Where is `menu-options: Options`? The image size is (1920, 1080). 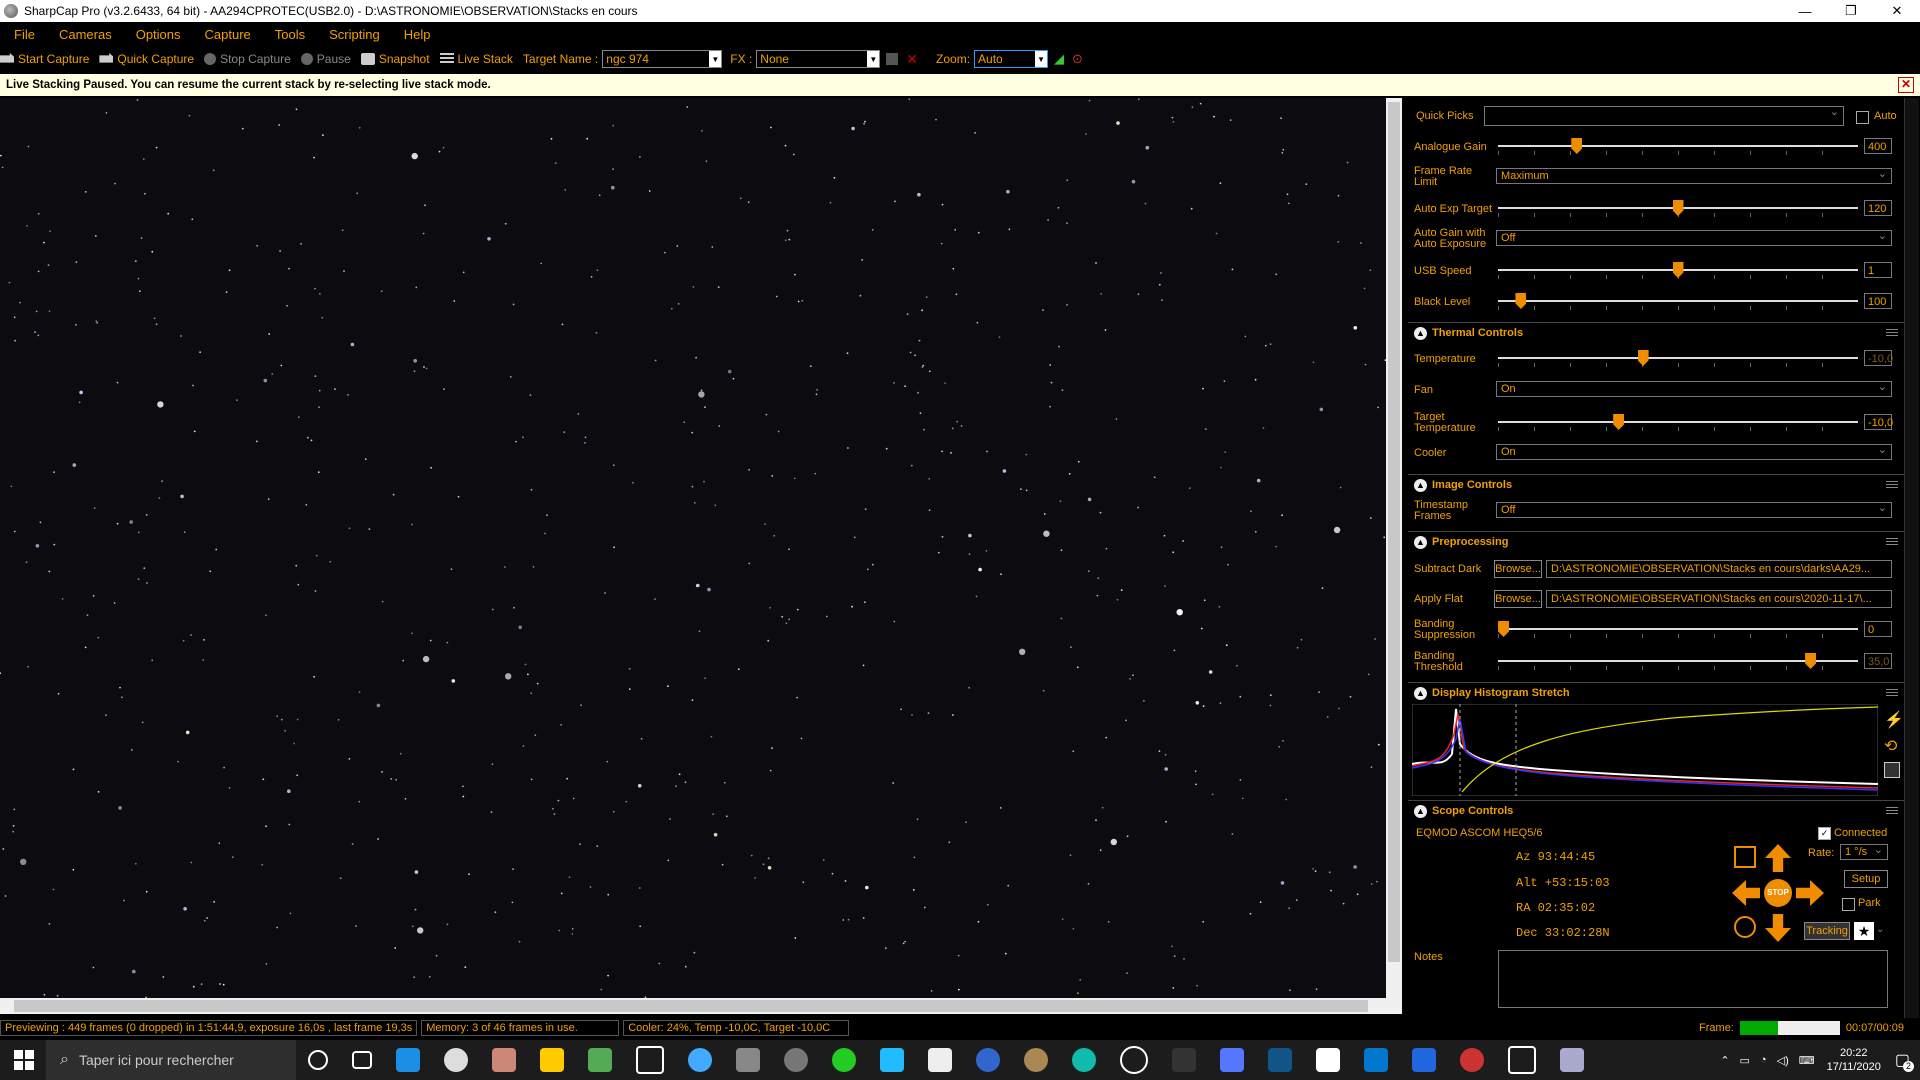 menu-options: Options is located at coordinates (158, 34).